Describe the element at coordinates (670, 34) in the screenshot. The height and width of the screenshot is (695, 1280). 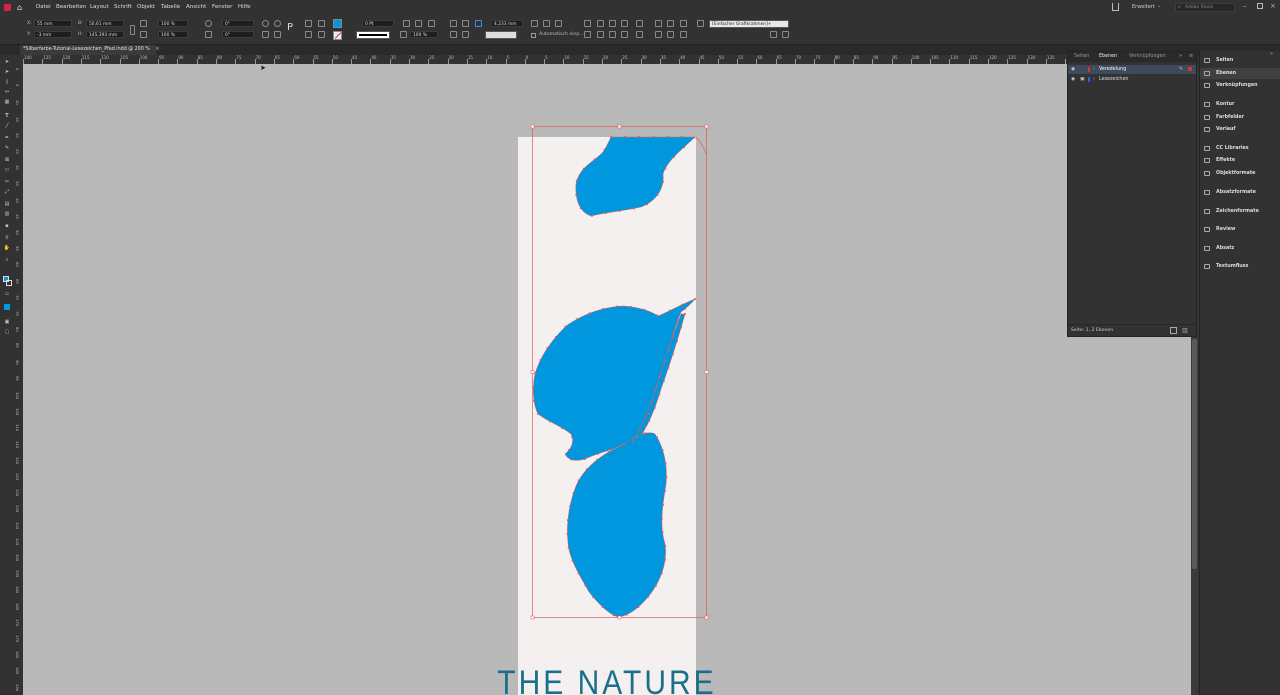
I see `distribute-spacing-v-icon` at that location.